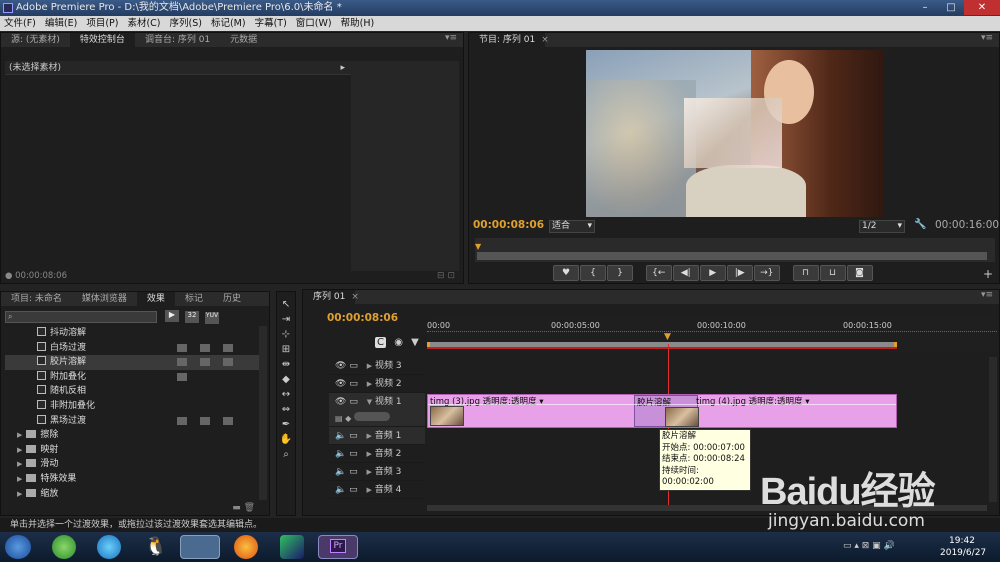  I want to click on tab-program: 节目: 序列 01, so click(507, 40).